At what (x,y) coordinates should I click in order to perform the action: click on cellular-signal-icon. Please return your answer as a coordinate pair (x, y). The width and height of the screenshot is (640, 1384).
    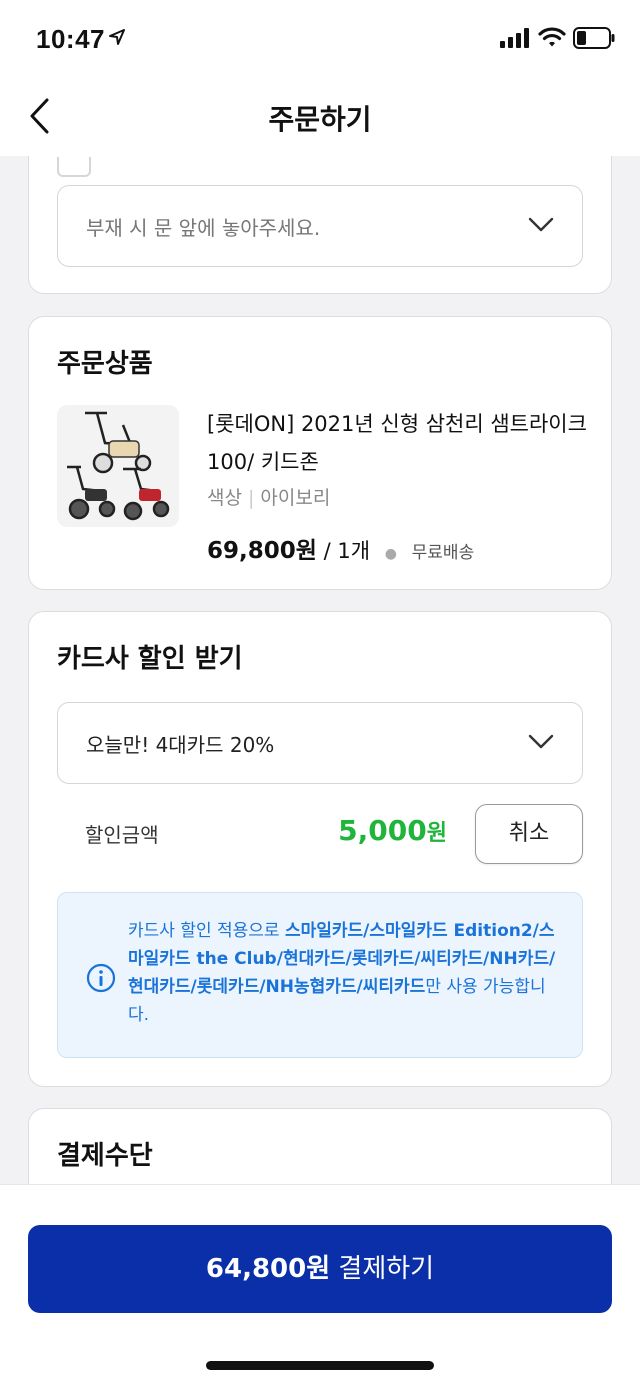
    Looking at the image, I should click on (514, 38).